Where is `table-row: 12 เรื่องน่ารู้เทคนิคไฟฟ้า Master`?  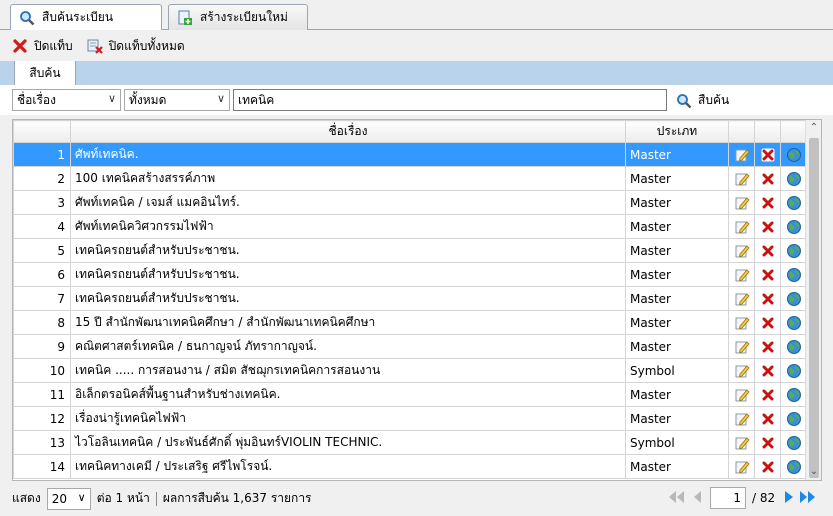
table-row: 12 เรื่องน่ารู้เทคนิคไฟฟ้า Master is located at coordinates (410, 418).